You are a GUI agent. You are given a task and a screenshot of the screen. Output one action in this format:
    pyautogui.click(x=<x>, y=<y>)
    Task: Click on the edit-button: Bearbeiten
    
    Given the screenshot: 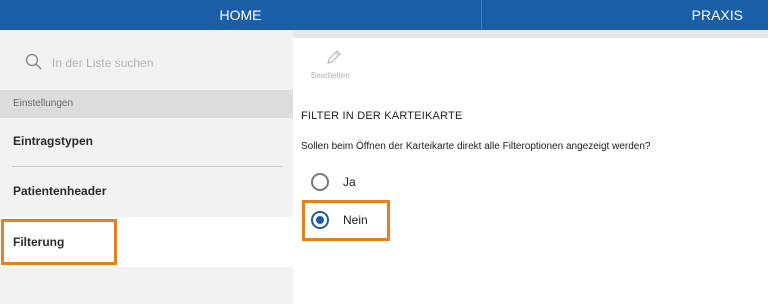 What is the action you would take?
    pyautogui.click(x=333, y=66)
    